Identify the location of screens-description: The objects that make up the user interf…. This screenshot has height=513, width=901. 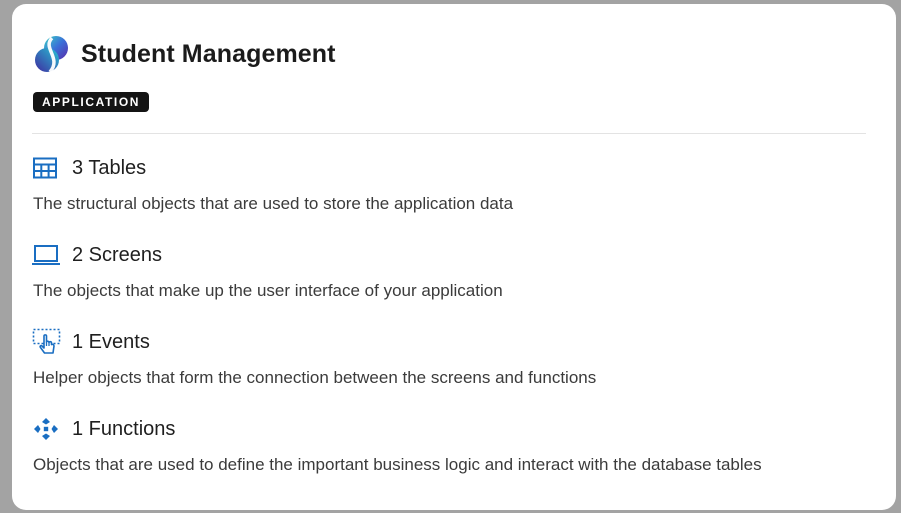
(268, 290).